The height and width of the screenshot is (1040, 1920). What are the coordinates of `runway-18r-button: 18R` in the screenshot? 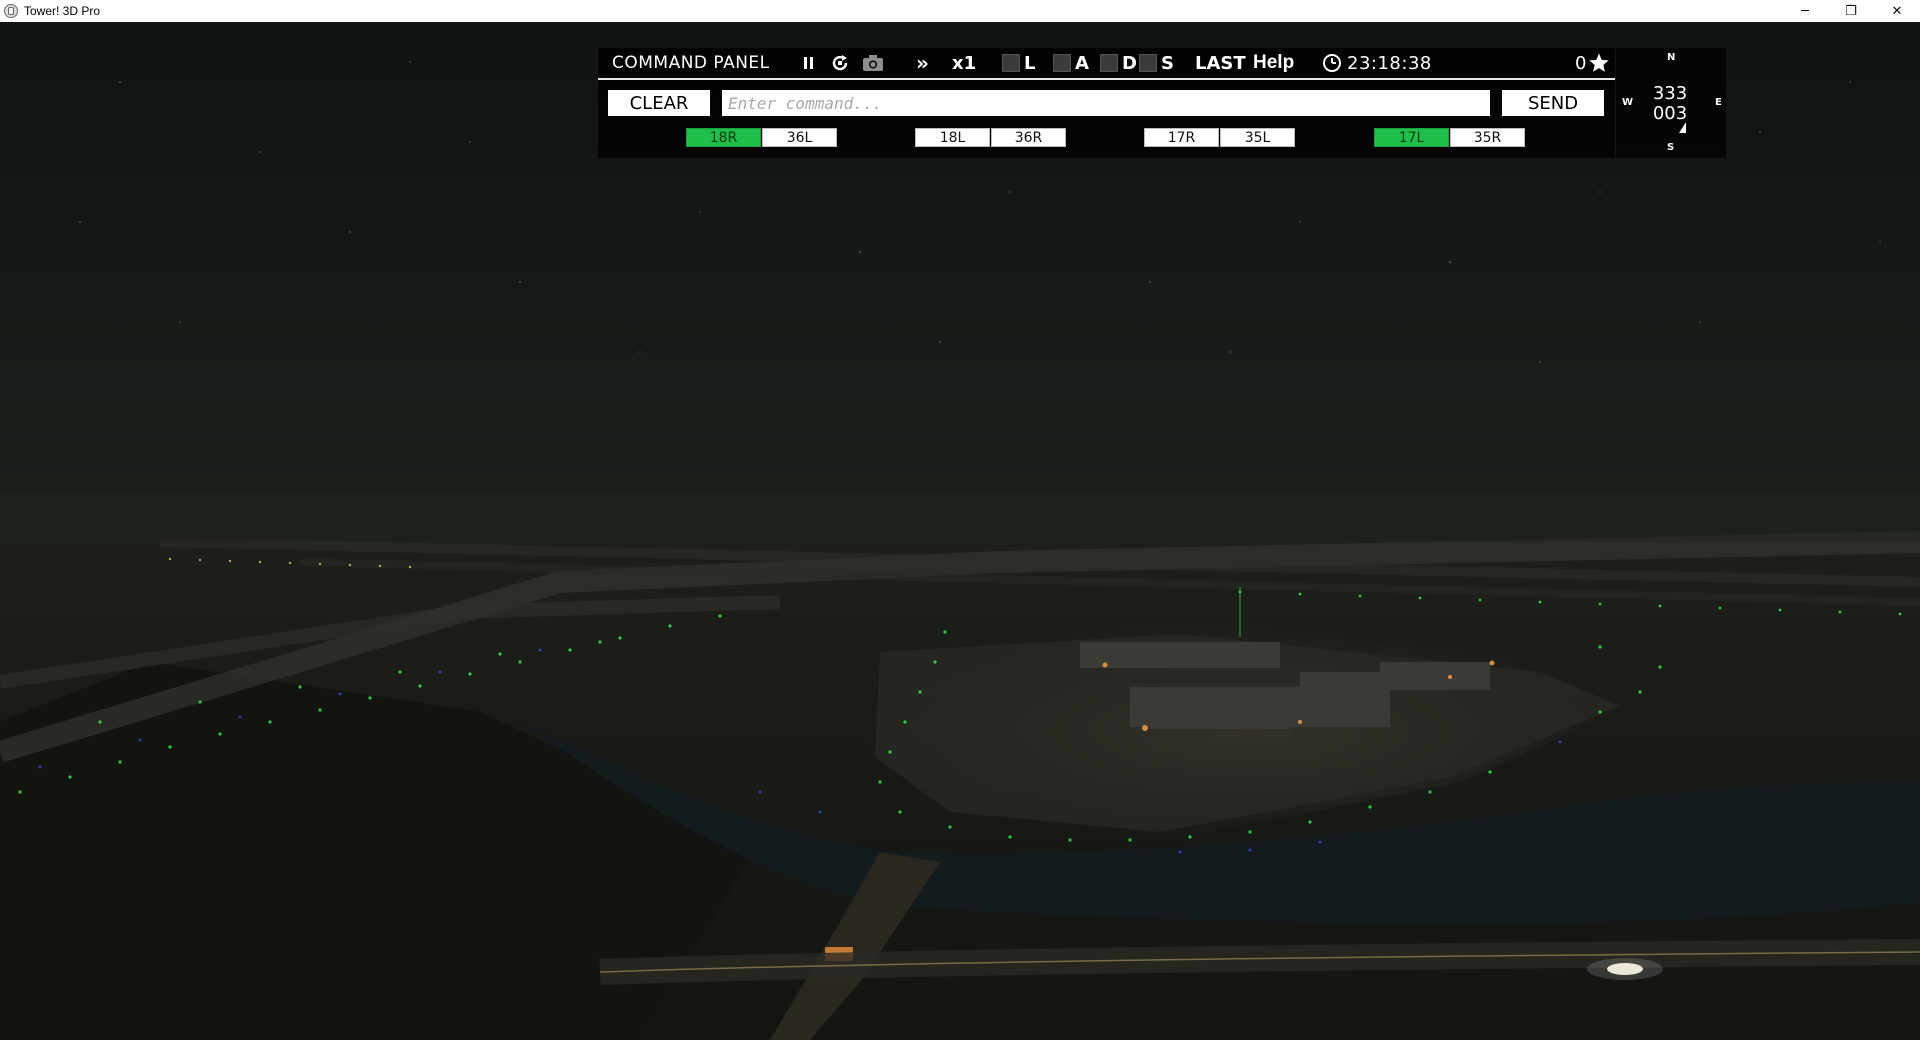 It's located at (723, 137).